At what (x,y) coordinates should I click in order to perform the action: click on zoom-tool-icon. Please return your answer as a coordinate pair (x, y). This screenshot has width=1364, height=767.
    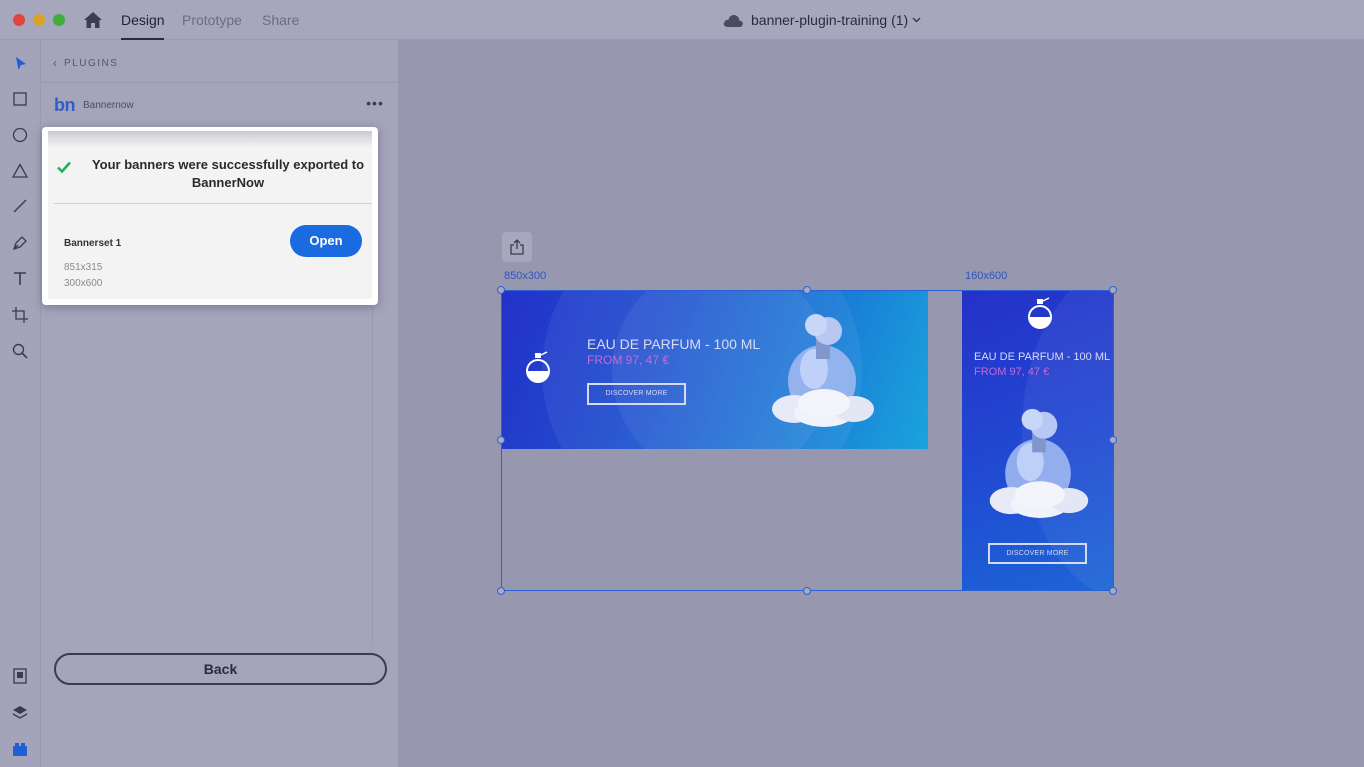
    Looking at the image, I should click on (20, 351).